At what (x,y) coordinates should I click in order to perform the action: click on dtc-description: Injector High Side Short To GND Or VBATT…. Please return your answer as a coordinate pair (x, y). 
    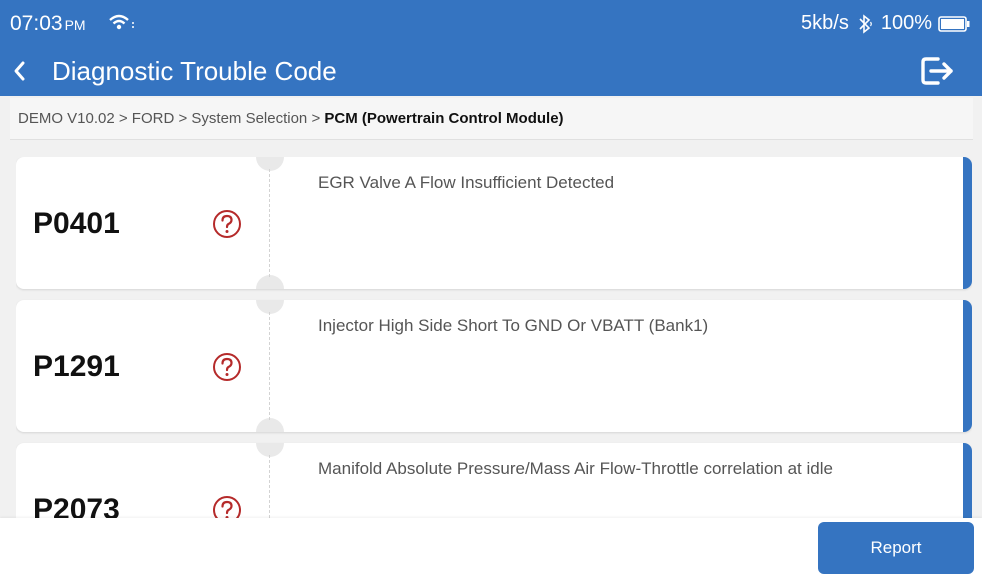
    Looking at the image, I should click on (513, 325).